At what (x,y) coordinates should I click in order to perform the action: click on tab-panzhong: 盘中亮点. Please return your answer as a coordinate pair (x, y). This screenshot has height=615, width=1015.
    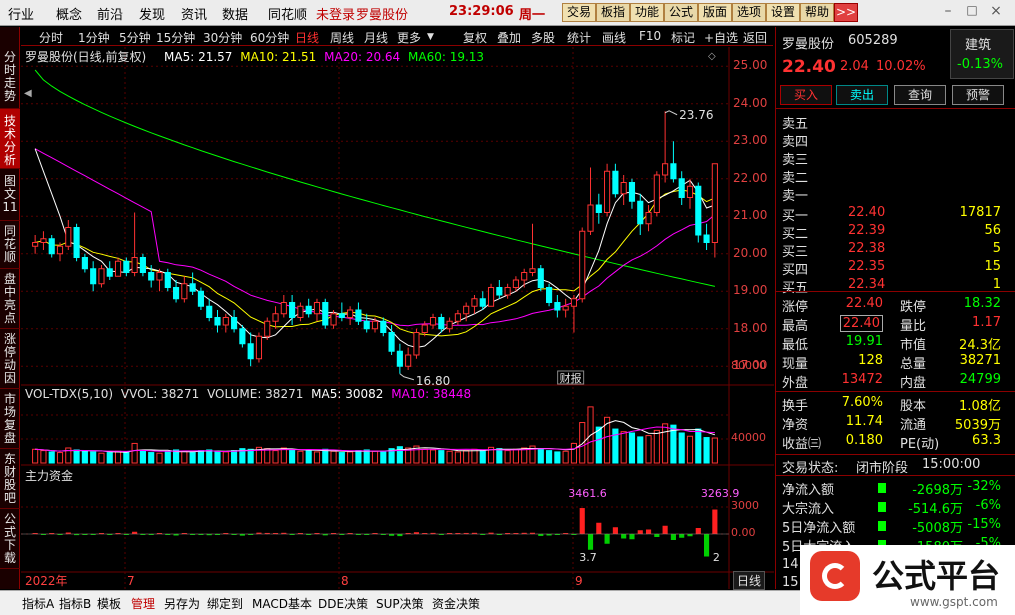
    Looking at the image, I should click on (10, 299).